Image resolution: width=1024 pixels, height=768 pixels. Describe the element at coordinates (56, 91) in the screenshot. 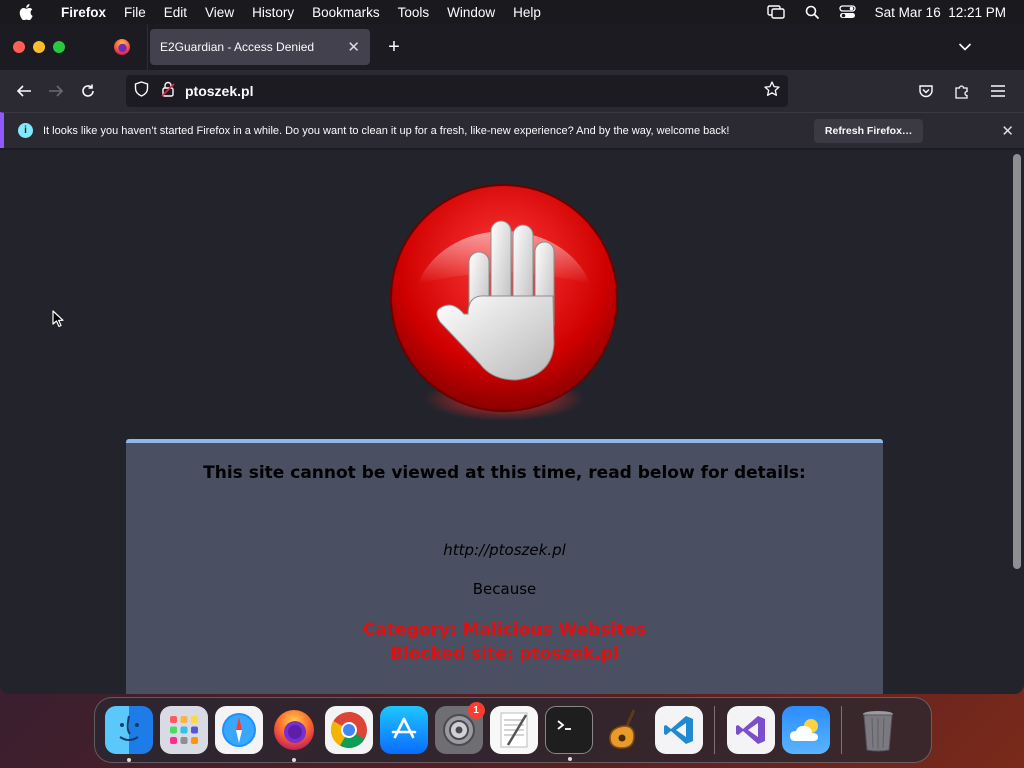

I see `forward-arrow-icon` at that location.